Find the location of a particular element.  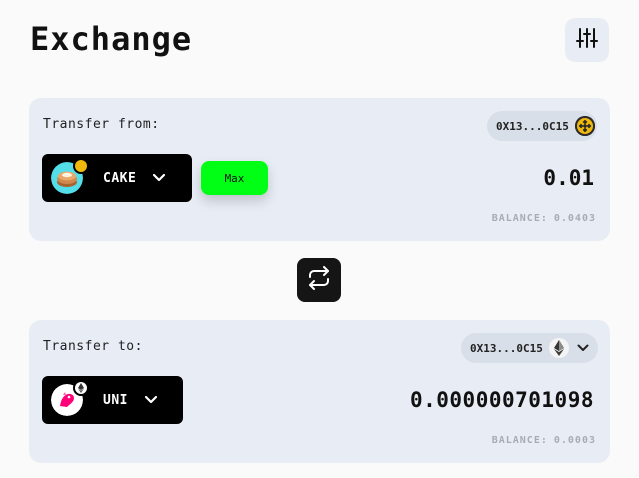

transfer-from-label: Transfer from: is located at coordinates (101, 124).